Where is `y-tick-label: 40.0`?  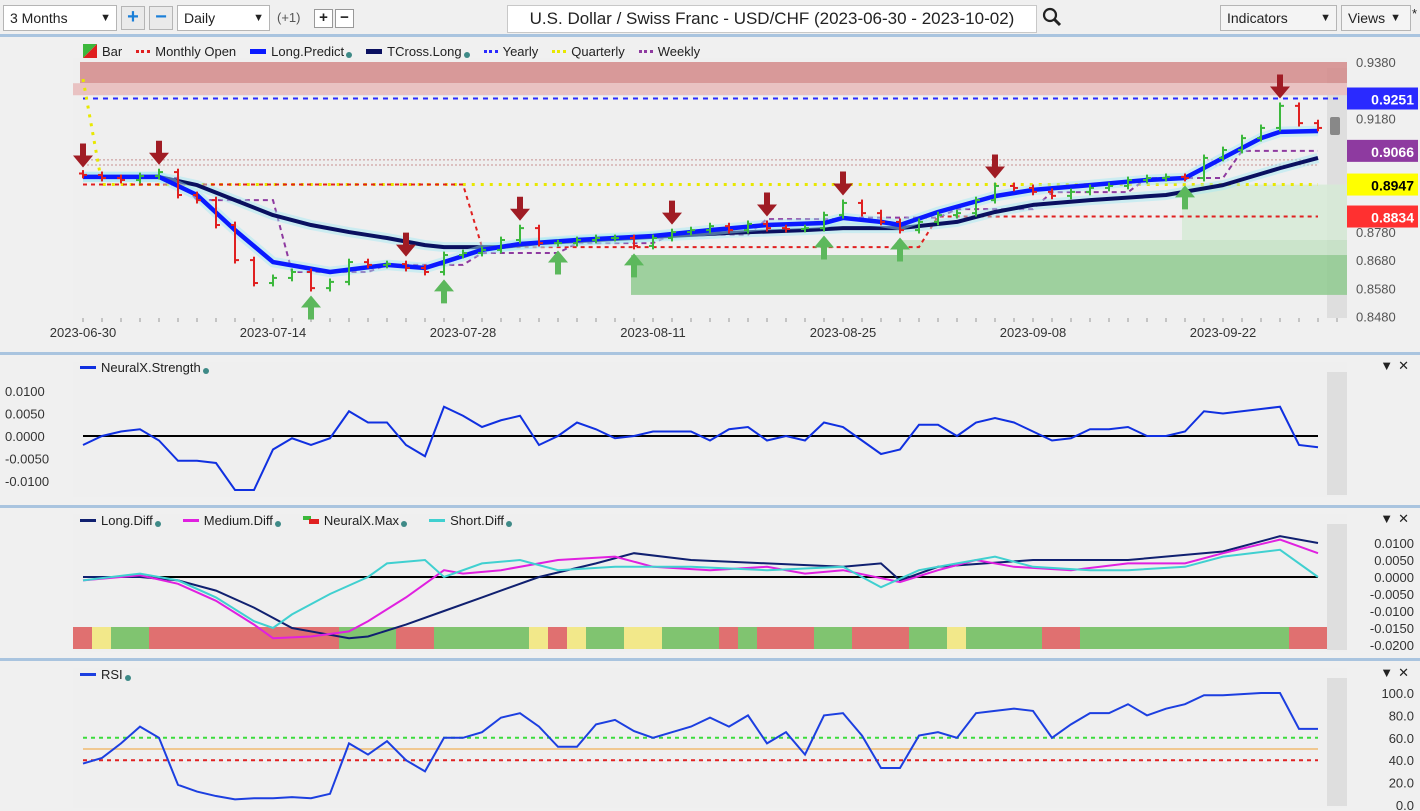
y-tick-label: 40.0 is located at coordinates (1401, 760).